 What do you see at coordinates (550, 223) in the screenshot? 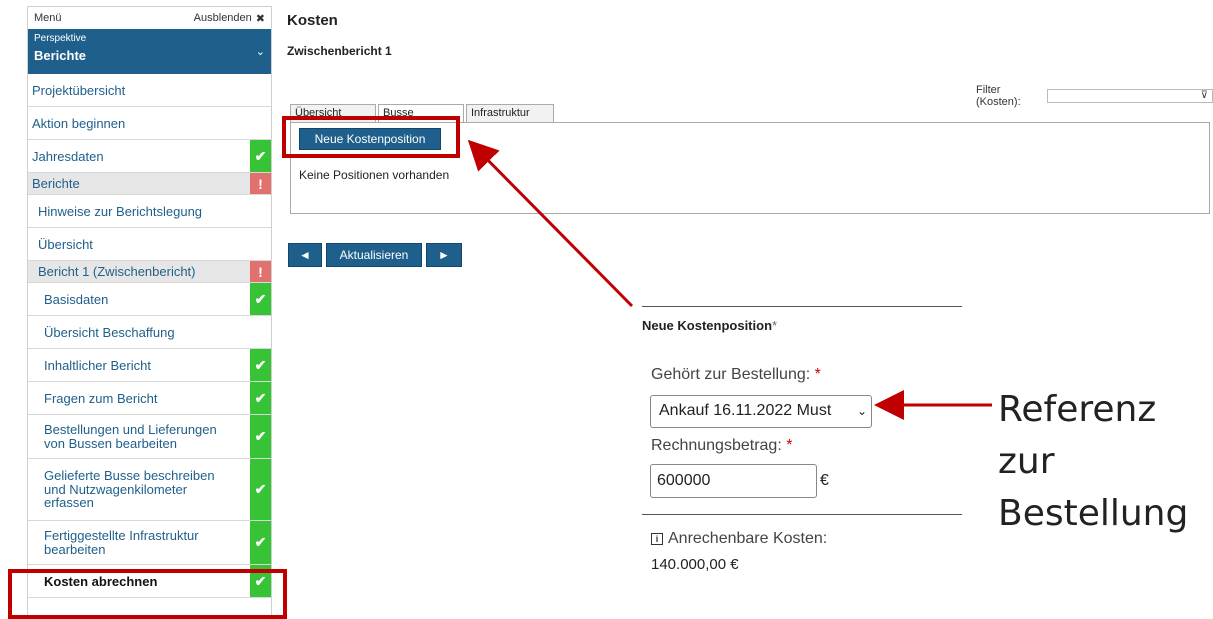
I see `arrow-to-new-button` at bounding box center [550, 223].